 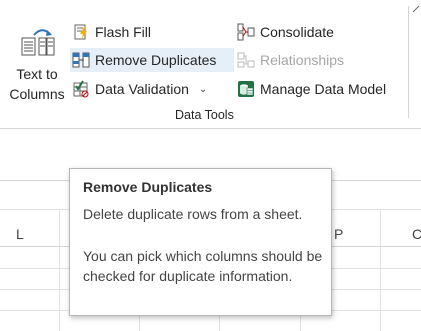 I want to click on text-to-columns-icon, so click(x=38, y=42).